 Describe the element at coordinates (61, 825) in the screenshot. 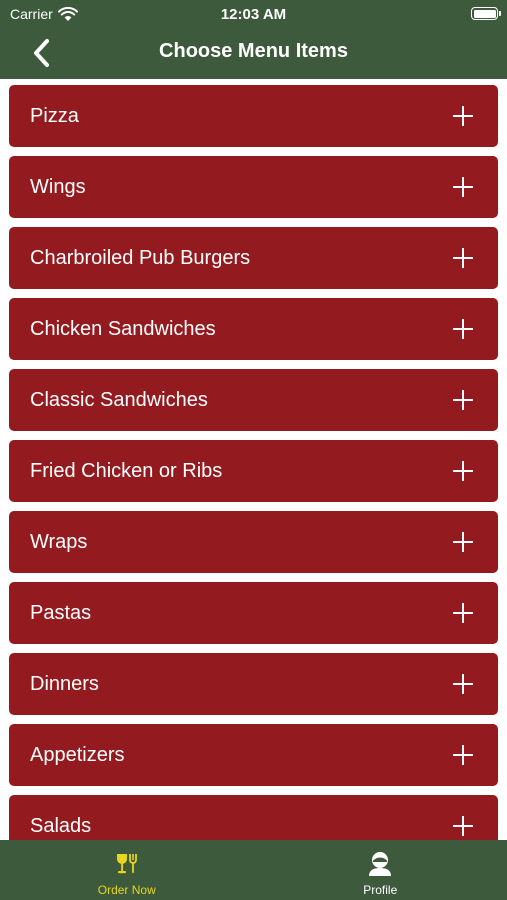

I see `menu-item-label: Salads` at that location.